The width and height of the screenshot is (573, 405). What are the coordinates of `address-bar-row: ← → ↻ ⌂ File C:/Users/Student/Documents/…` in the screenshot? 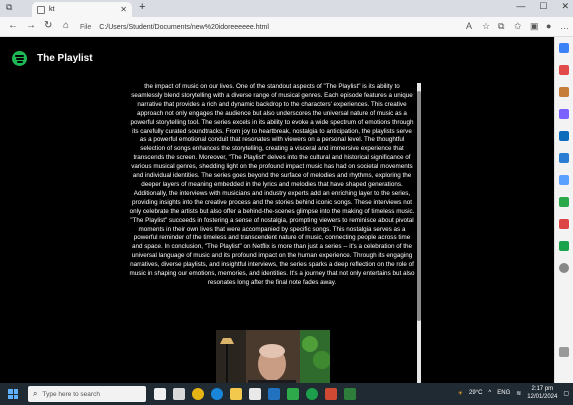 It's located at (286, 27).